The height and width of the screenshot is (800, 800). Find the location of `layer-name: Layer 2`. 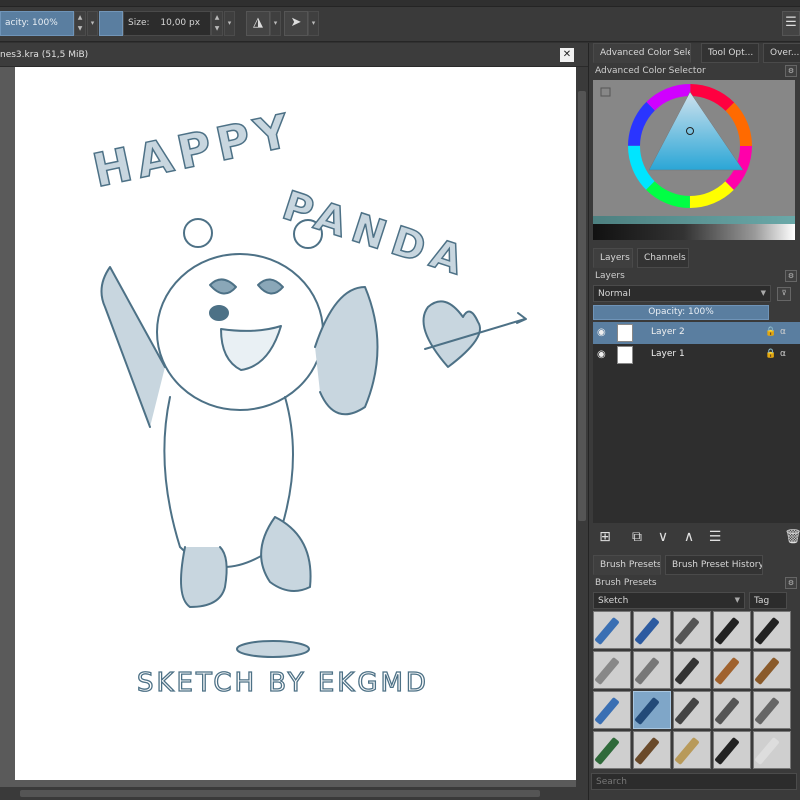

layer-name: Layer 2 is located at coordinates (668, 332).